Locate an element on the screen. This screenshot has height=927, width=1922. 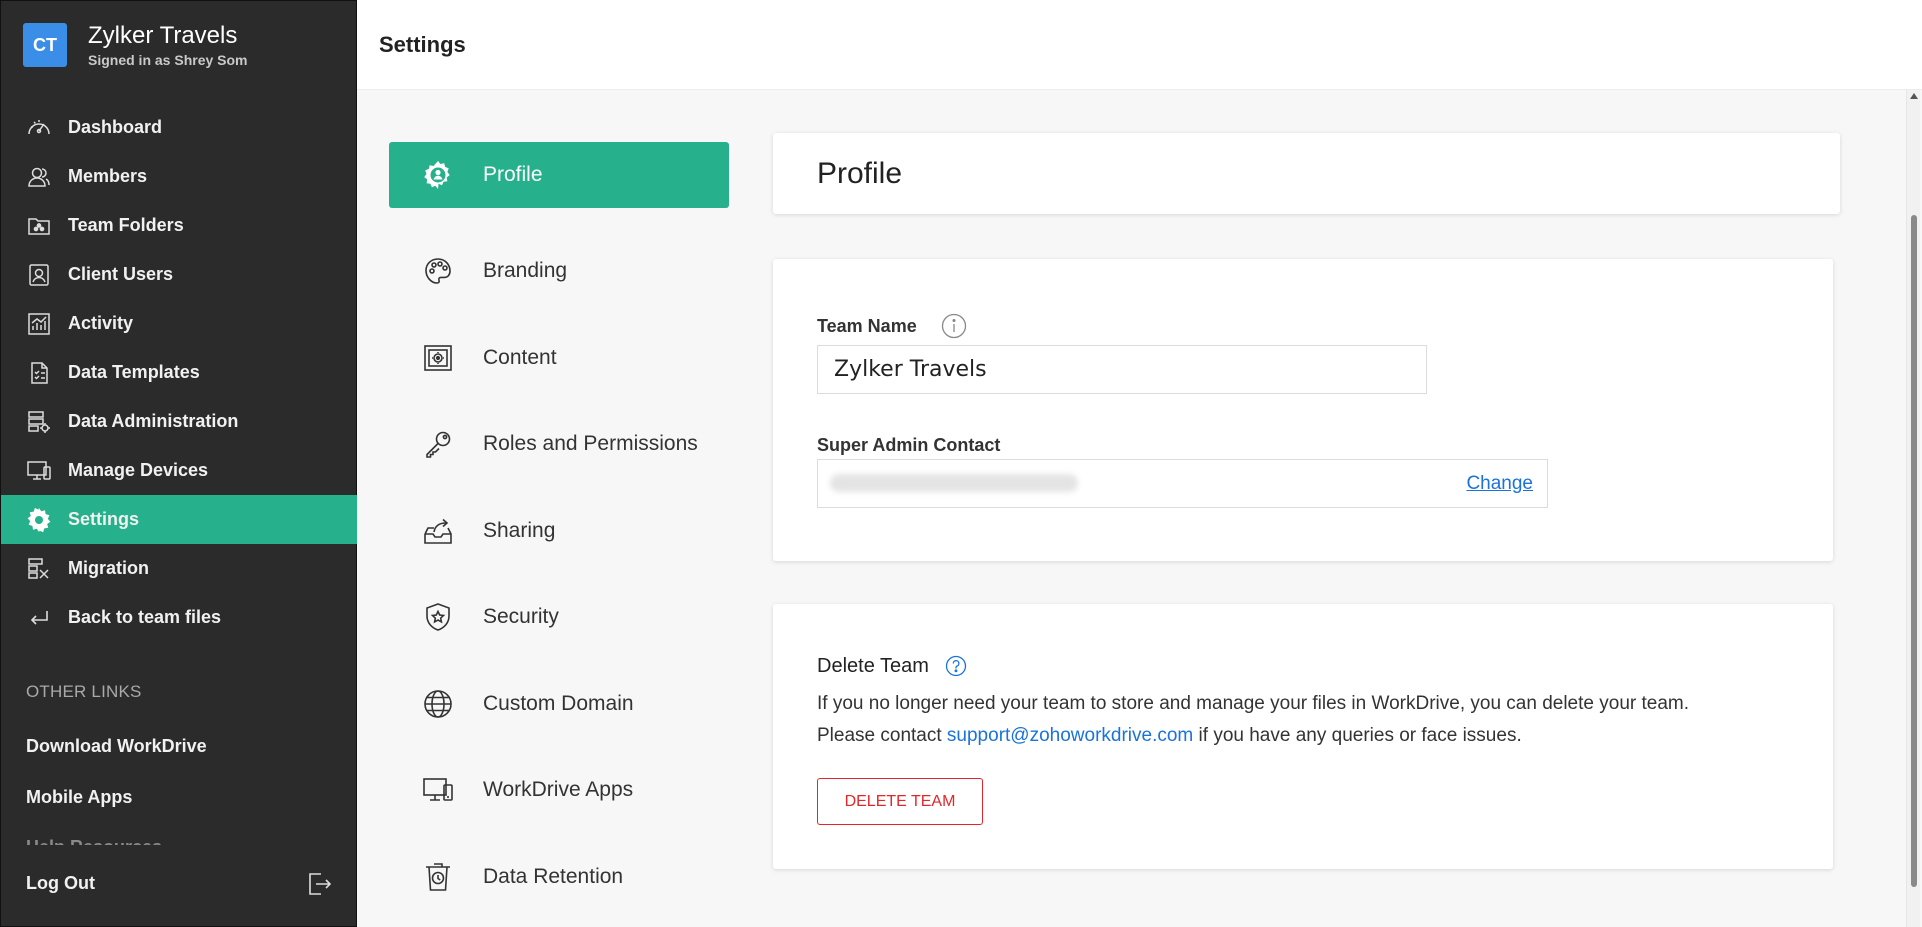
team-name-label: Team Name is located at coordinates (867, 326).